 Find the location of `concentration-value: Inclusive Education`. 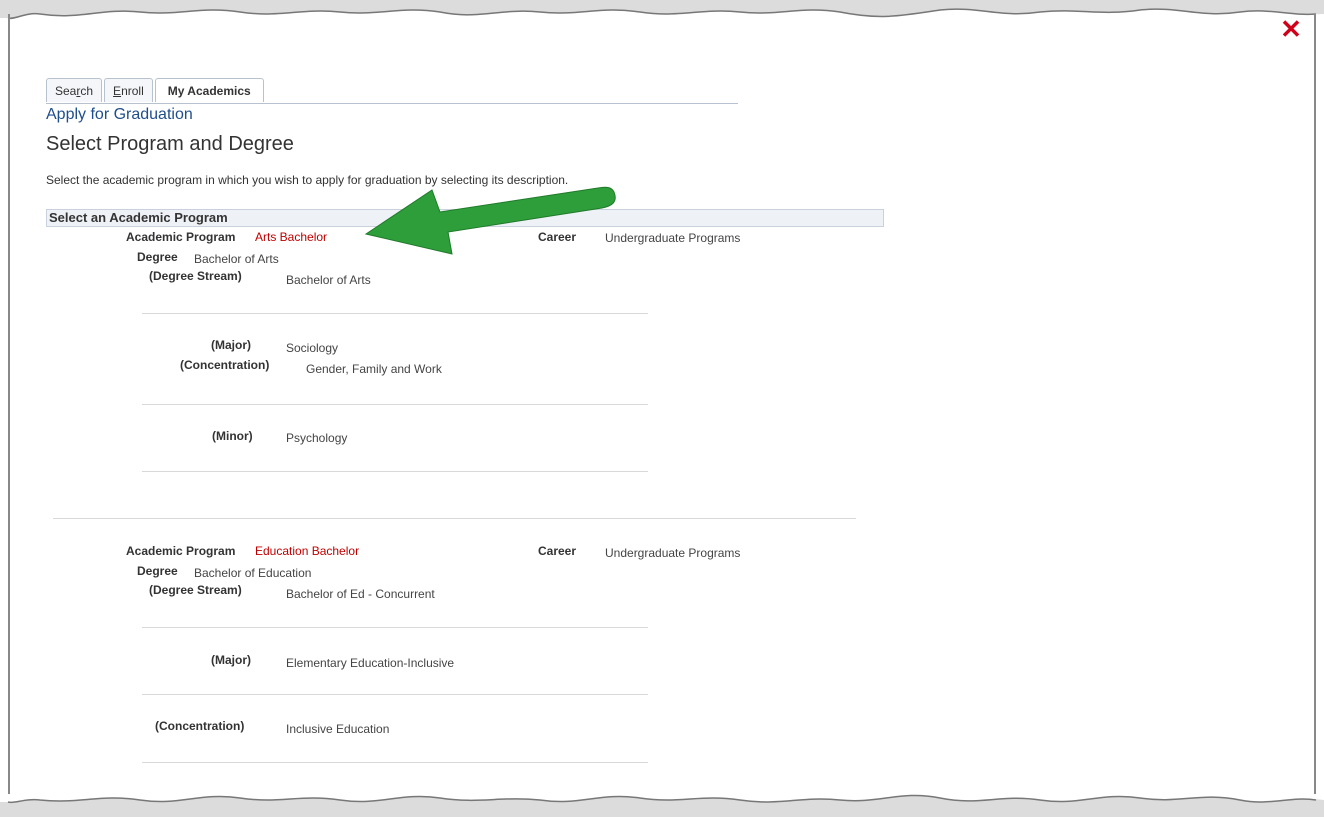

concentration-value: Inclusive Education is located at coordinates (338, 729).